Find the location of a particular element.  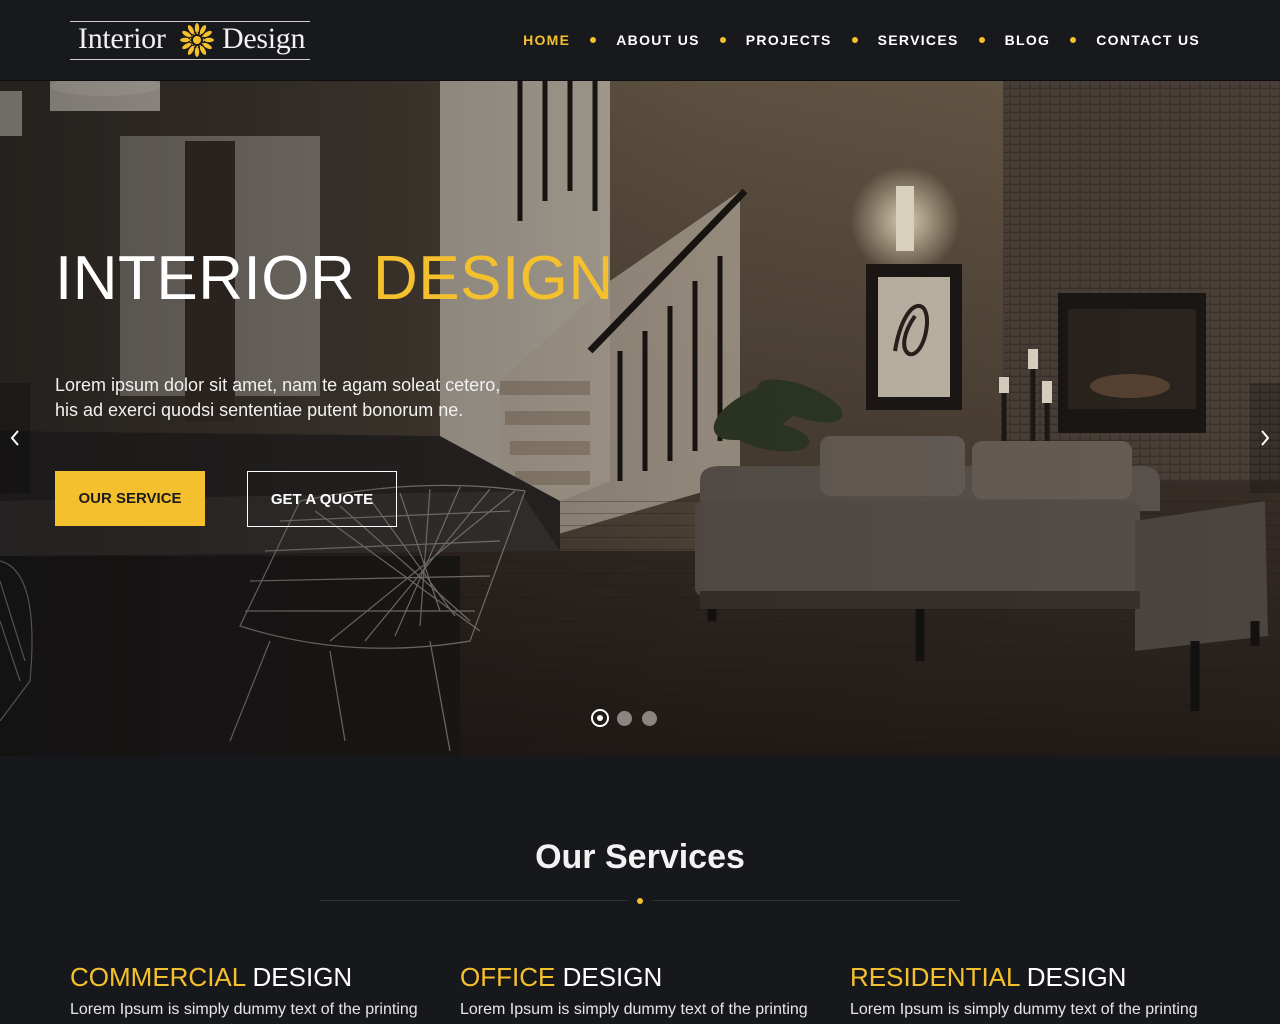

hero-title: INTERIOR DESIGN is located at coordinates (334, 278).